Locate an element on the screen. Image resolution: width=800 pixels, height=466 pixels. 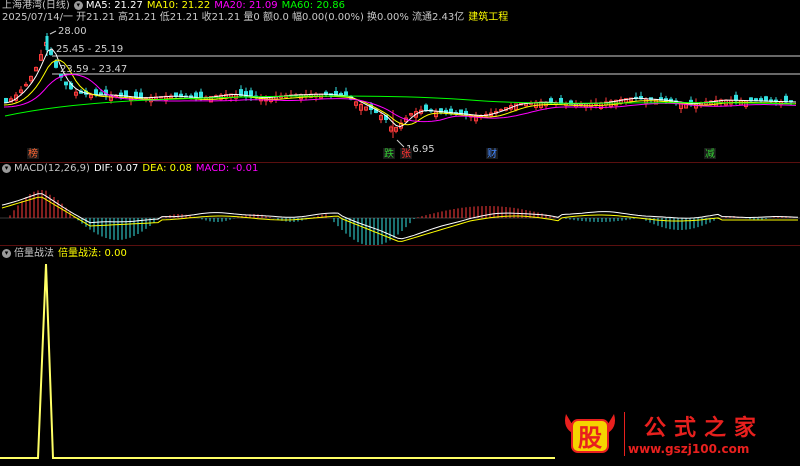
ma20-label: MA20: 21.09 is located at coordinates (246, 5).